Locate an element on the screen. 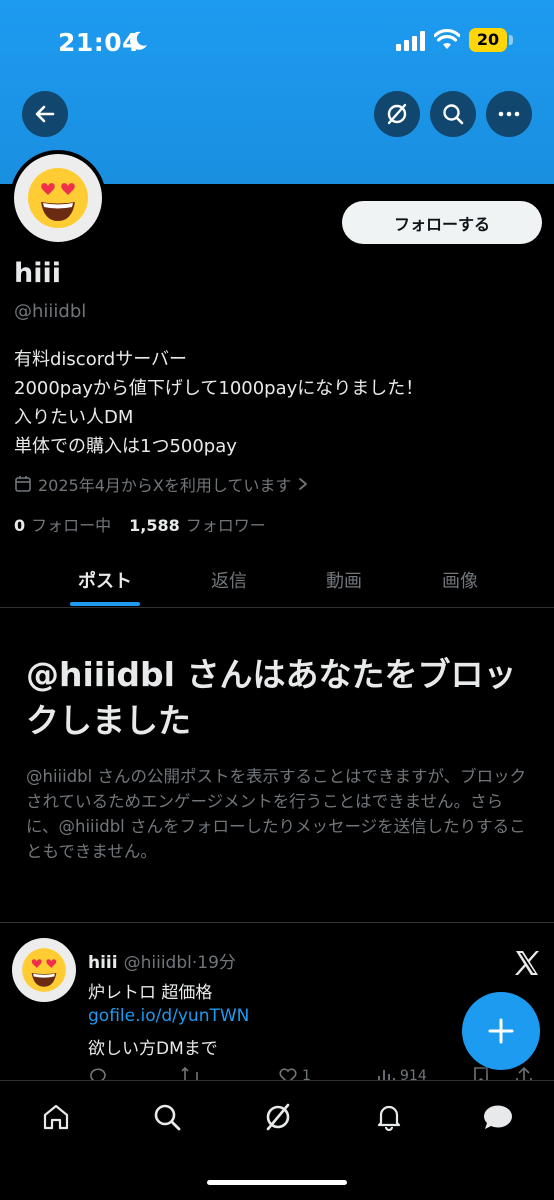 This screenshot has height=1200, width=554. nav-grok is located at coordinates (278, 1117).